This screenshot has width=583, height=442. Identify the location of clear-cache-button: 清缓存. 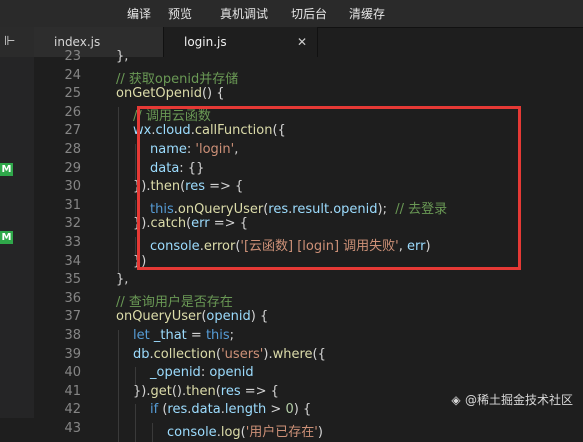
(367, 13).